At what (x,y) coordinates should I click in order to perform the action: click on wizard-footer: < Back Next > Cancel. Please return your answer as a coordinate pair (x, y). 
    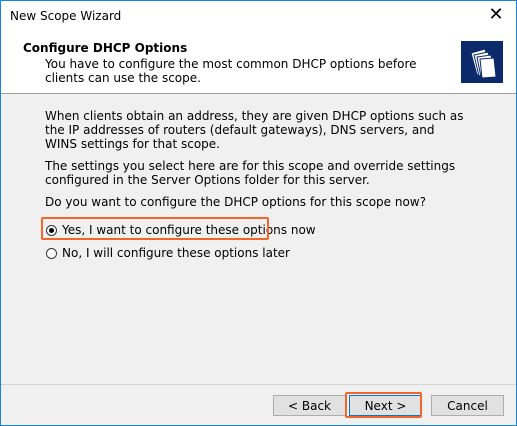
    Looking at the image, I should click on (258, 405).